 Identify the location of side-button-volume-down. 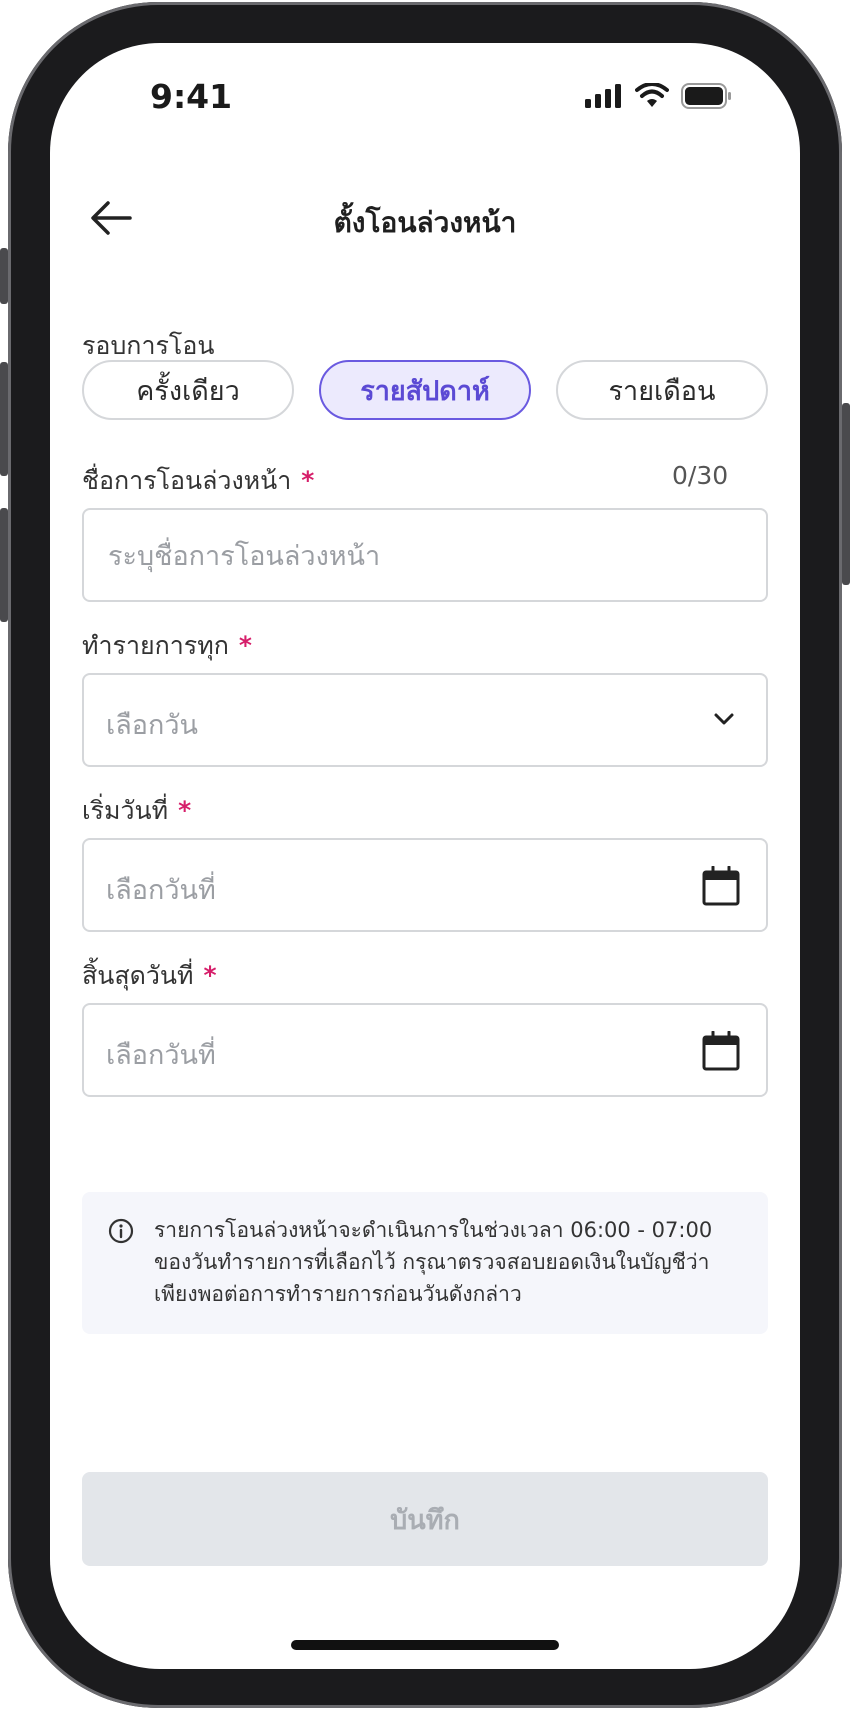
(4, 565).